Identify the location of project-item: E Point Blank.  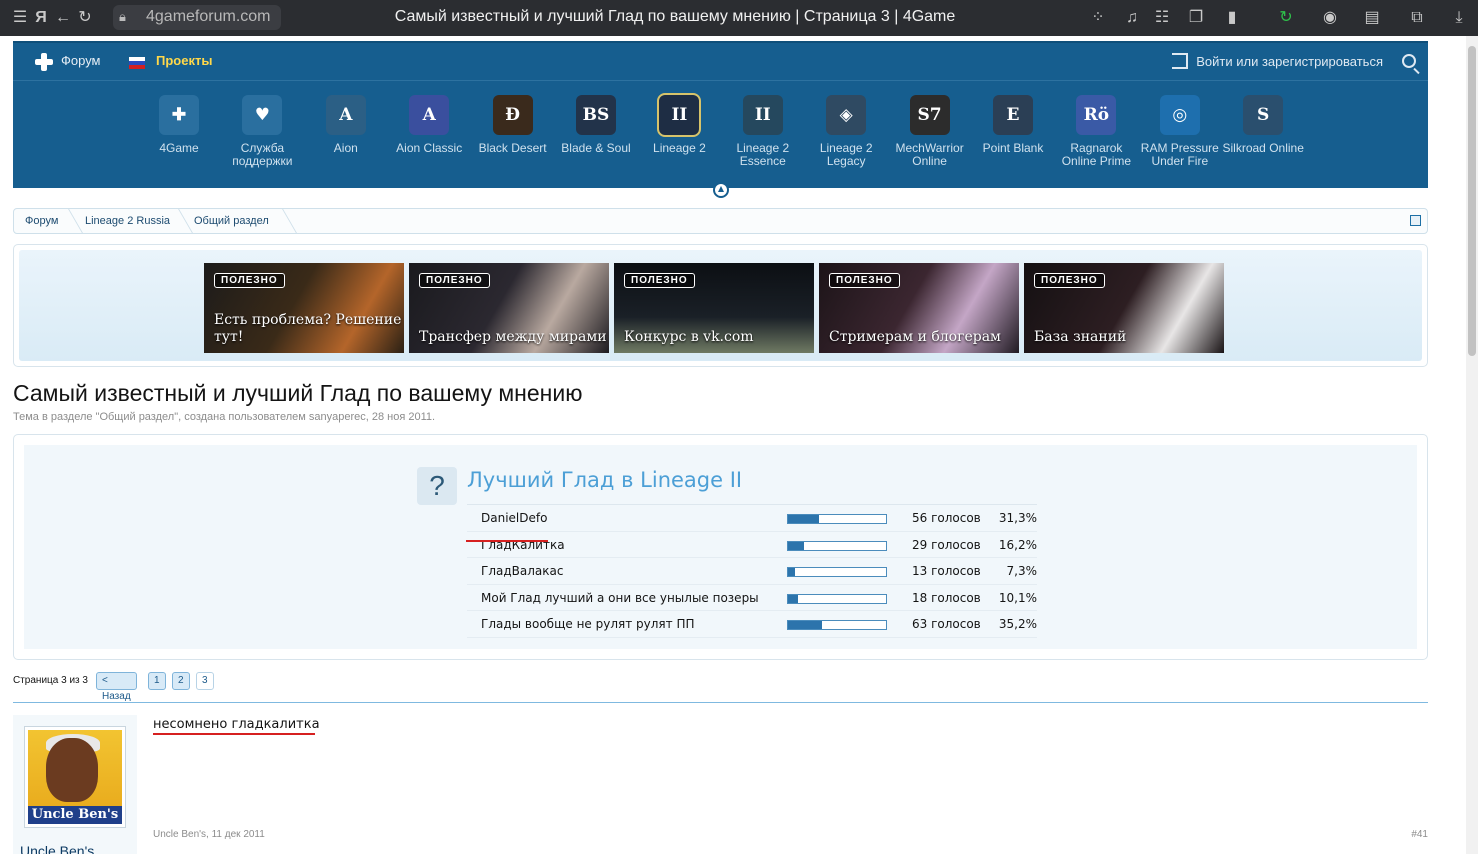
(1013, 125).